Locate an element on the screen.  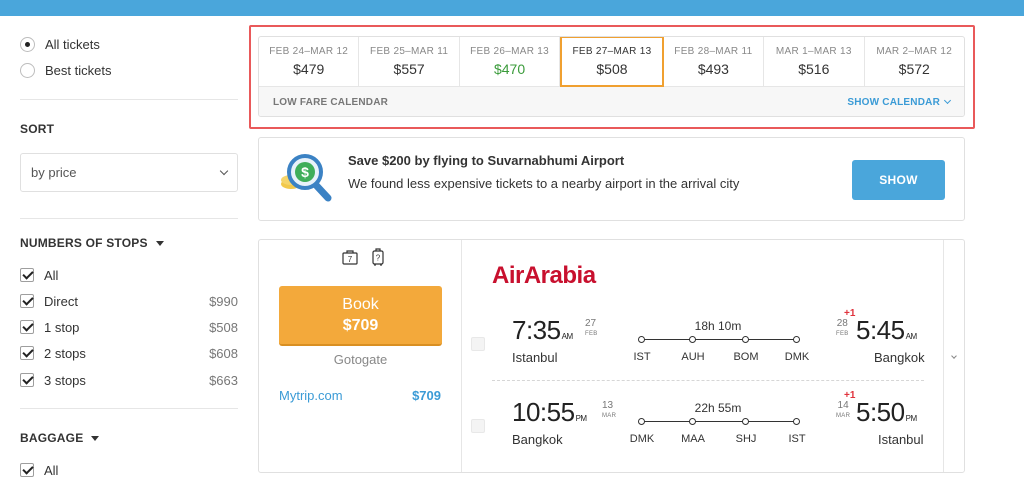
sort-title: SORT is located at coordinates (37, 129).